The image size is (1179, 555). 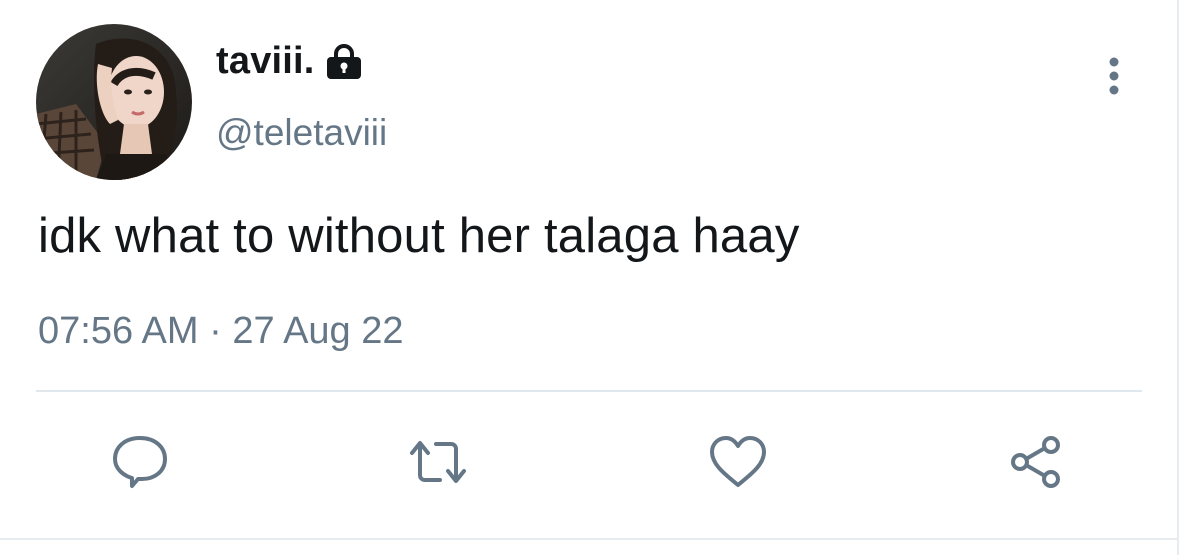 I want to click on like-icon, so click(x=738, y=461).